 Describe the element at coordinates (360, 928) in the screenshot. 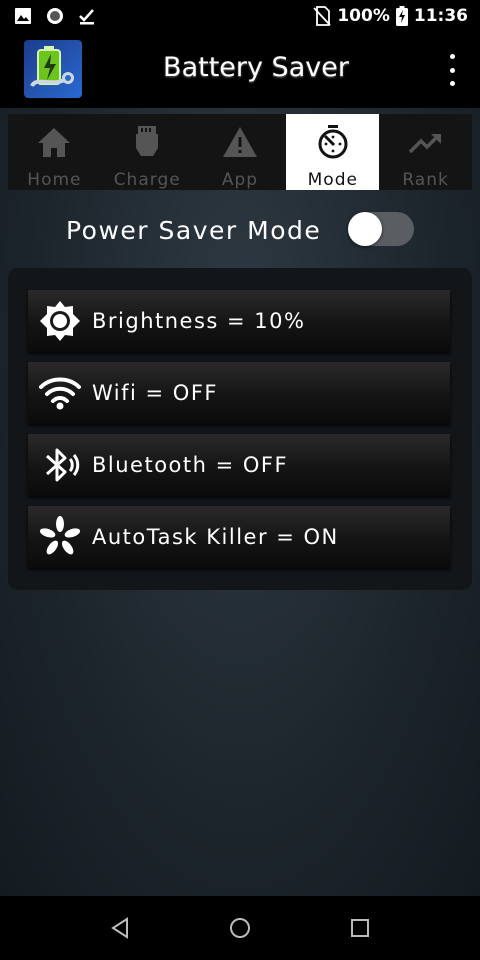

I see `recents-icon` at that location.